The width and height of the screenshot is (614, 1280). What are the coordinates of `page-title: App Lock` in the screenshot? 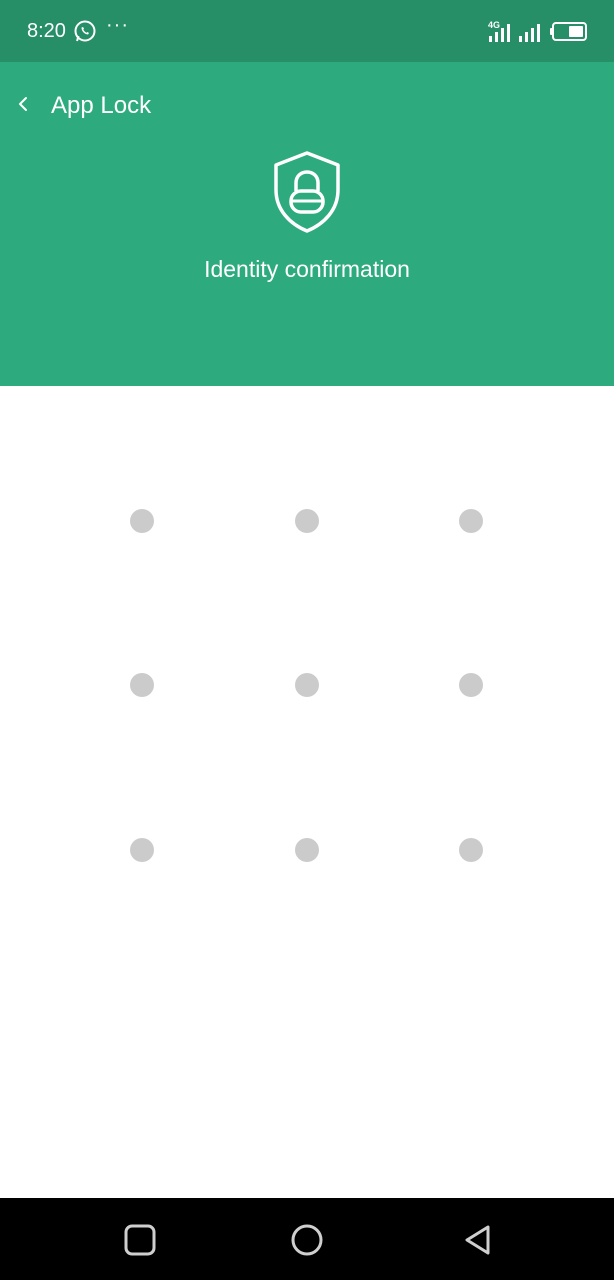 It's located at (101, 105).